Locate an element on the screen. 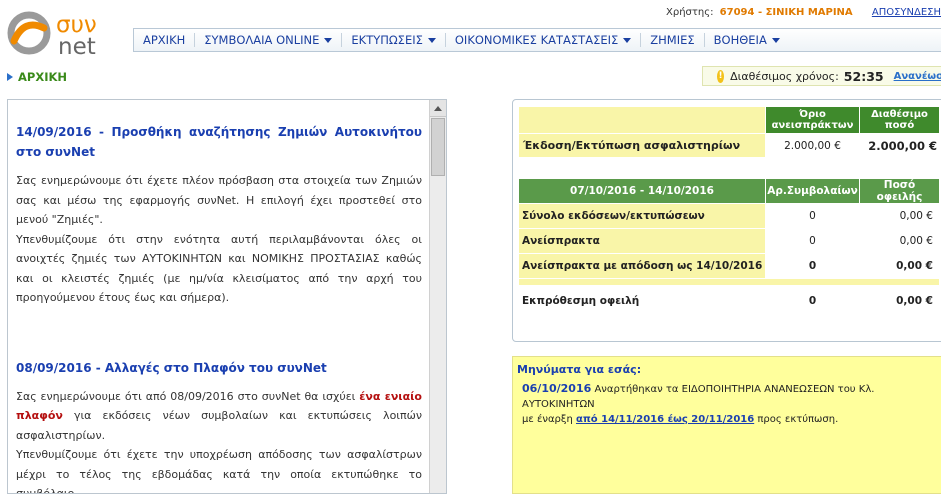  news-scrollbar is located at coordinates (437, 296).